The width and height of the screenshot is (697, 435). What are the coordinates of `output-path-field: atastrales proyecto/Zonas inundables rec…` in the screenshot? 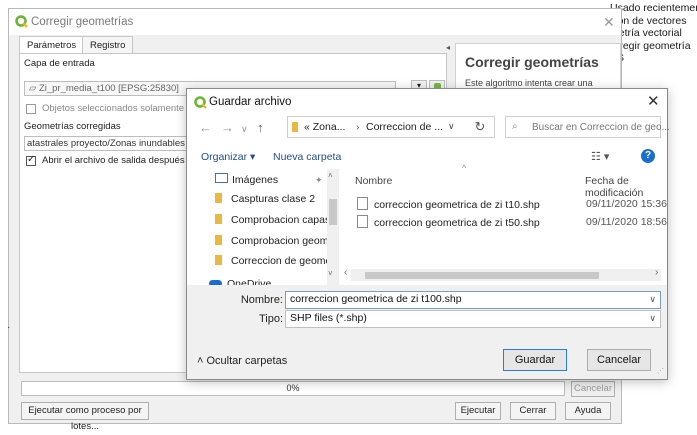 It's located at (109, 143).